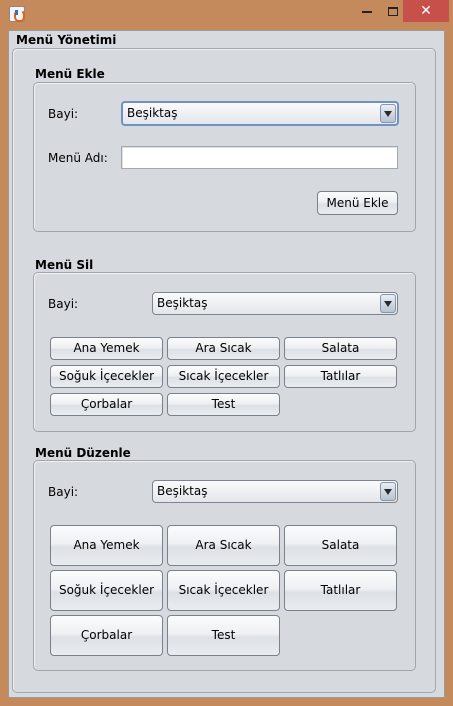 This screenshot has width=453, height=706. I want to click on minimize-icon, so click(367, 12).